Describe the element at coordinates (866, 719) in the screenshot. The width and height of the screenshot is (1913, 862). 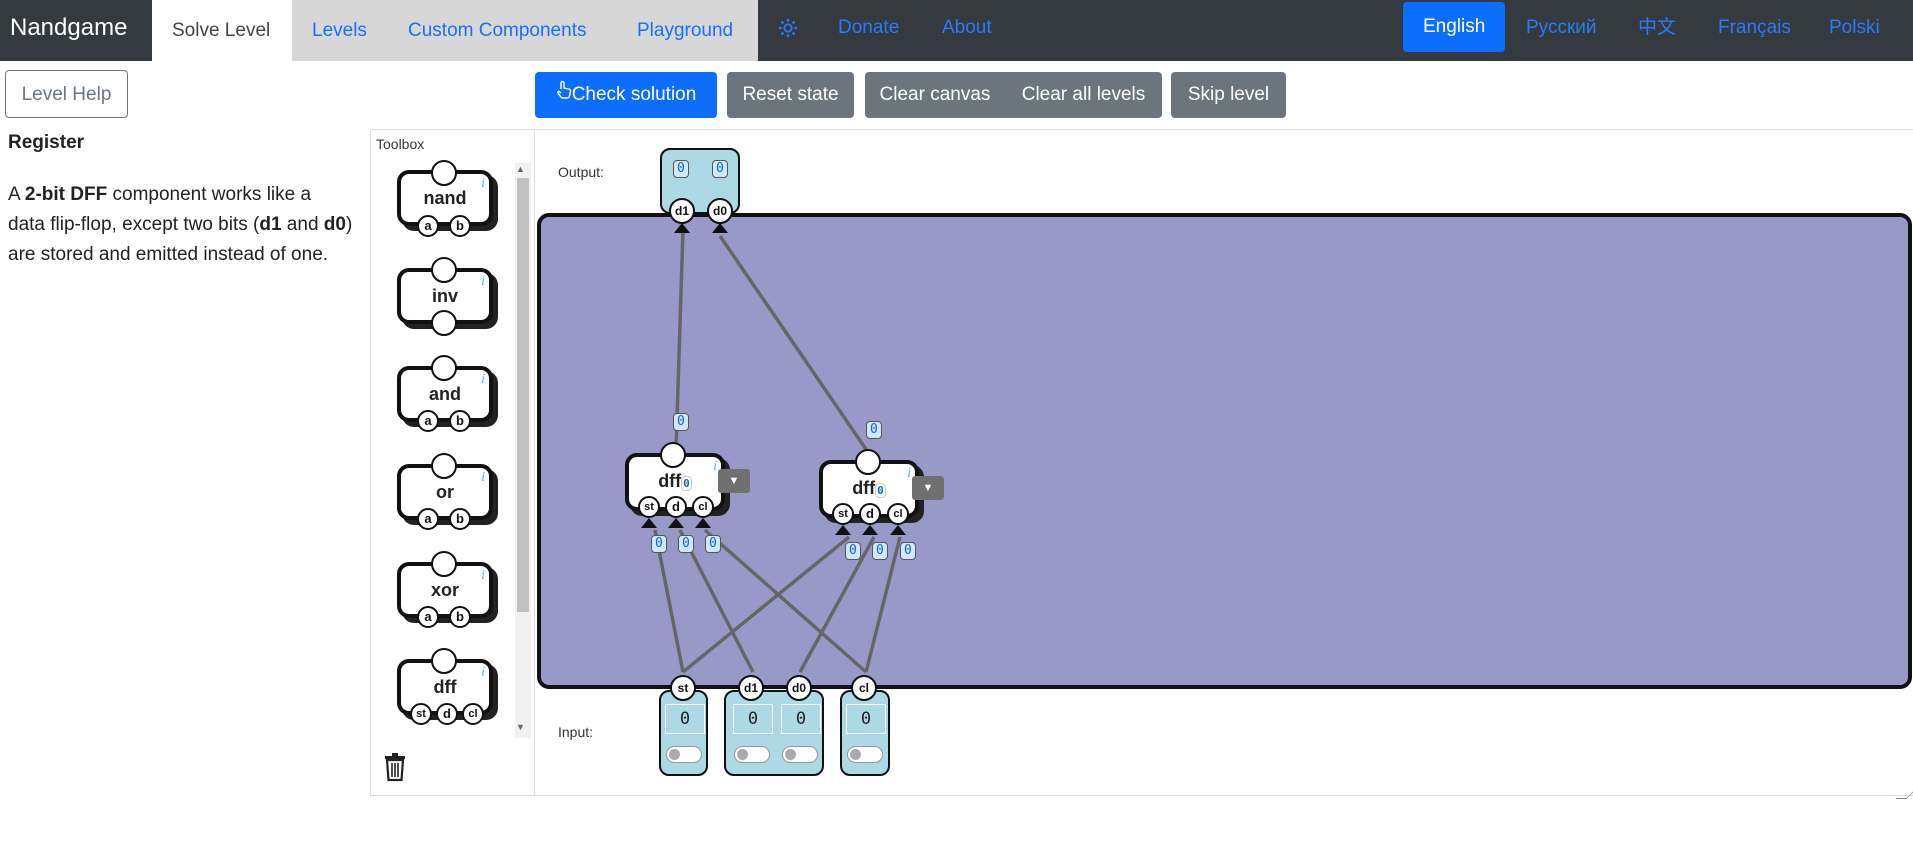
I see `input-value-cl: 0` at that location.